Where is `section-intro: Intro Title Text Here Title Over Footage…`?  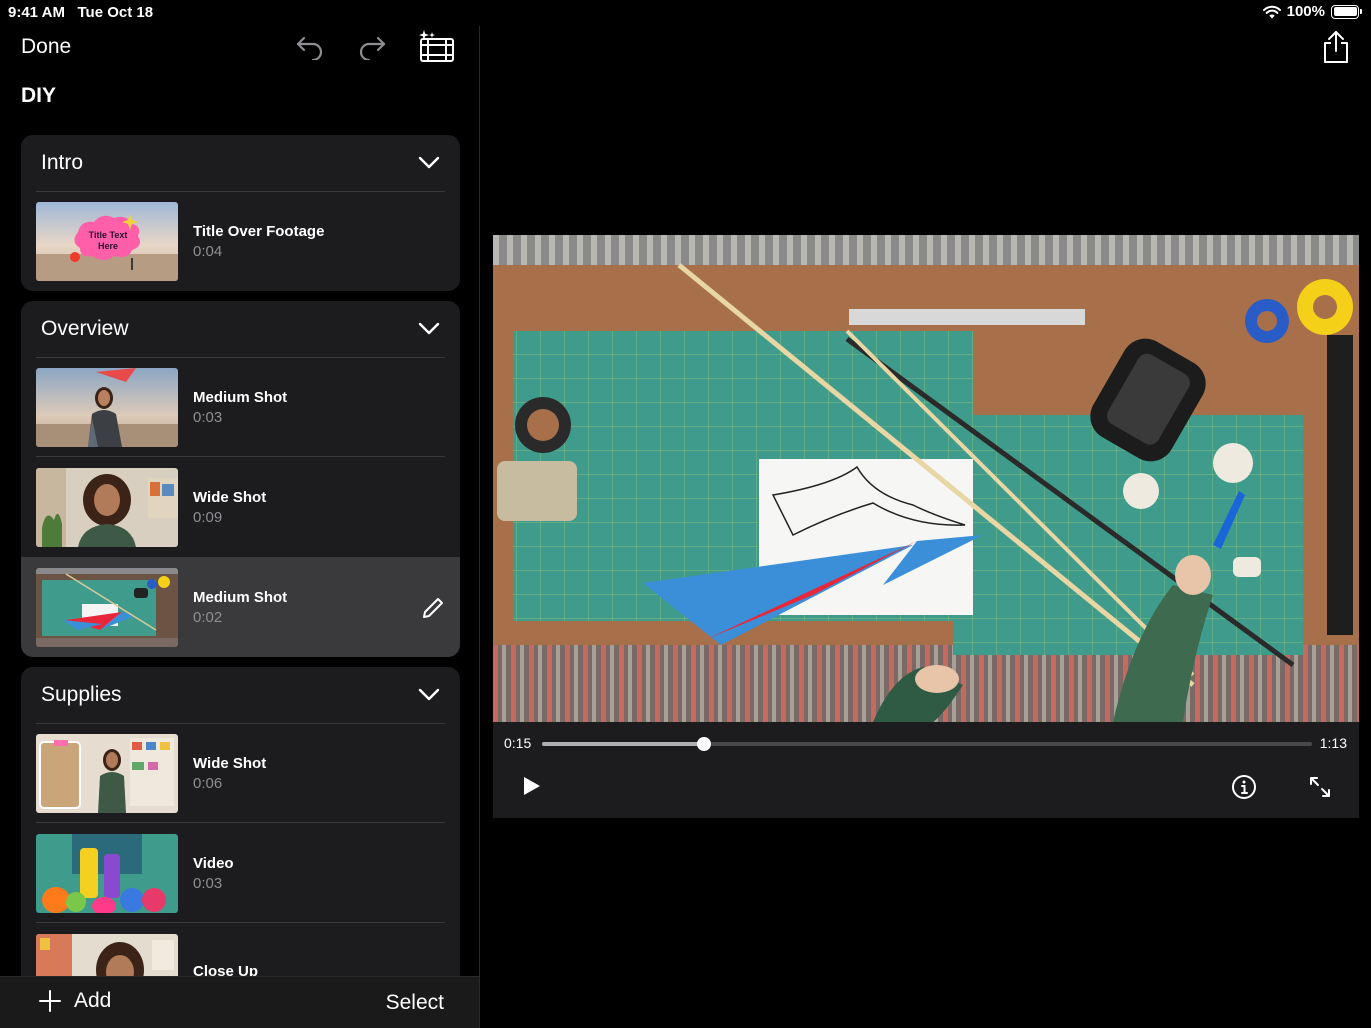
section-intro: Intro Title Text Here Title Over Footage… is located at coordinates (240, 213).